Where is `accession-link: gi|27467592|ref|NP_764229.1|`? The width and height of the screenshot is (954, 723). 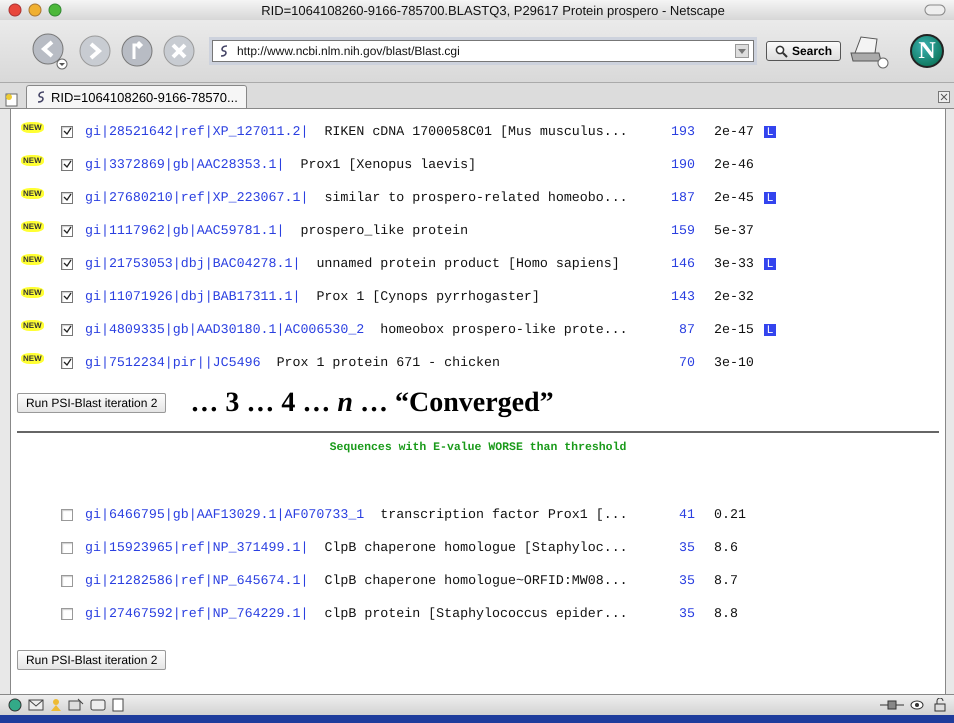
accession-link: gi|27467592|ref|NP_764229.1| is located at coordinates (196, 613).